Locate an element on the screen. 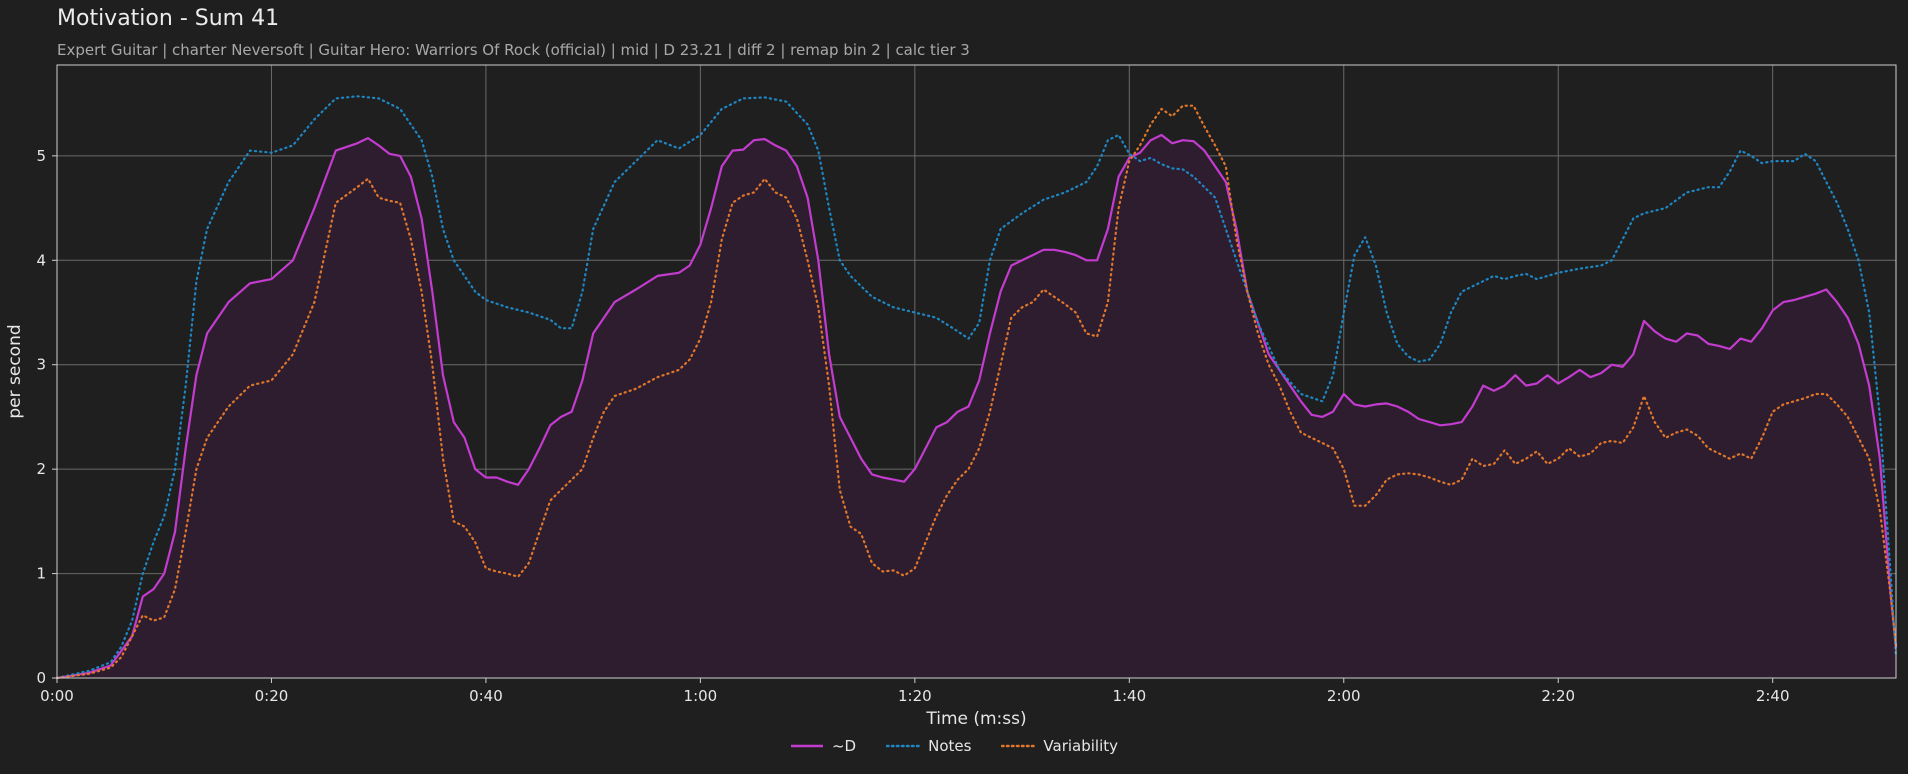  legend-label-d: ~D is located at coordinates (844, 746).